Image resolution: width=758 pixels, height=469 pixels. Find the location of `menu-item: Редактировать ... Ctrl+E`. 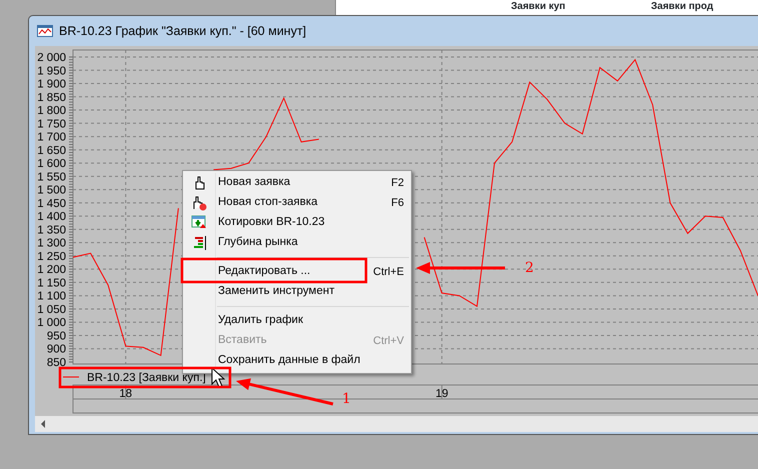

menu-item: Редактировать ... Ctrl+E is located at coordinates (297, 272).